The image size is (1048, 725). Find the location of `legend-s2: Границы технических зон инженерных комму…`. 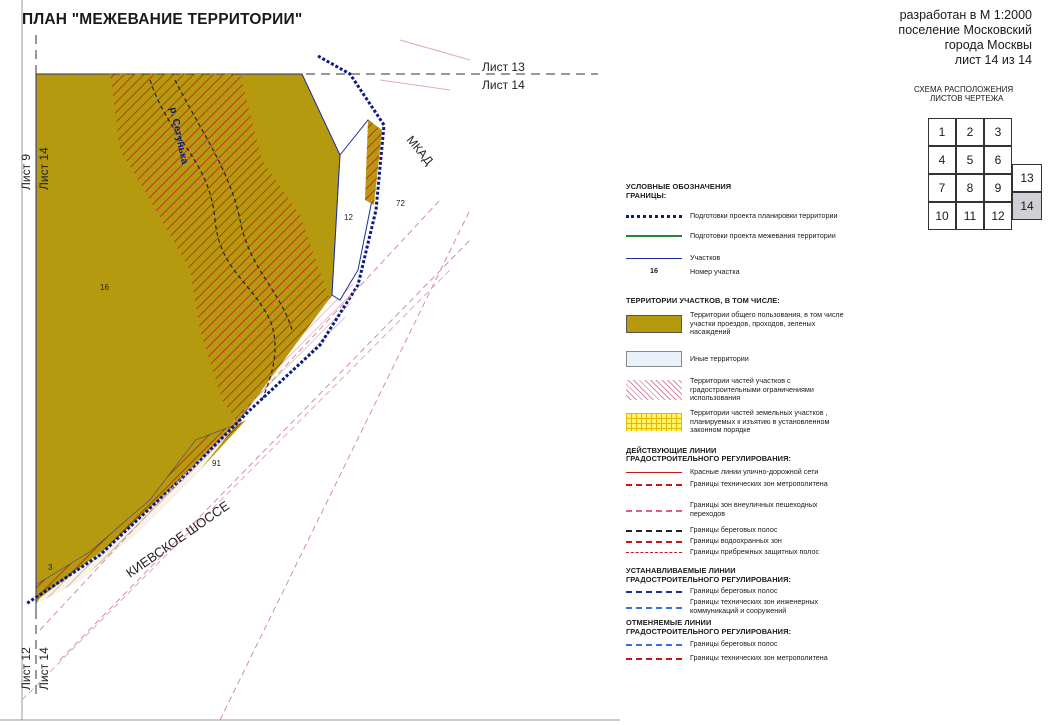

legend-s2: Границы технических зон инженерных комму… is located at coordinates (754, 606).